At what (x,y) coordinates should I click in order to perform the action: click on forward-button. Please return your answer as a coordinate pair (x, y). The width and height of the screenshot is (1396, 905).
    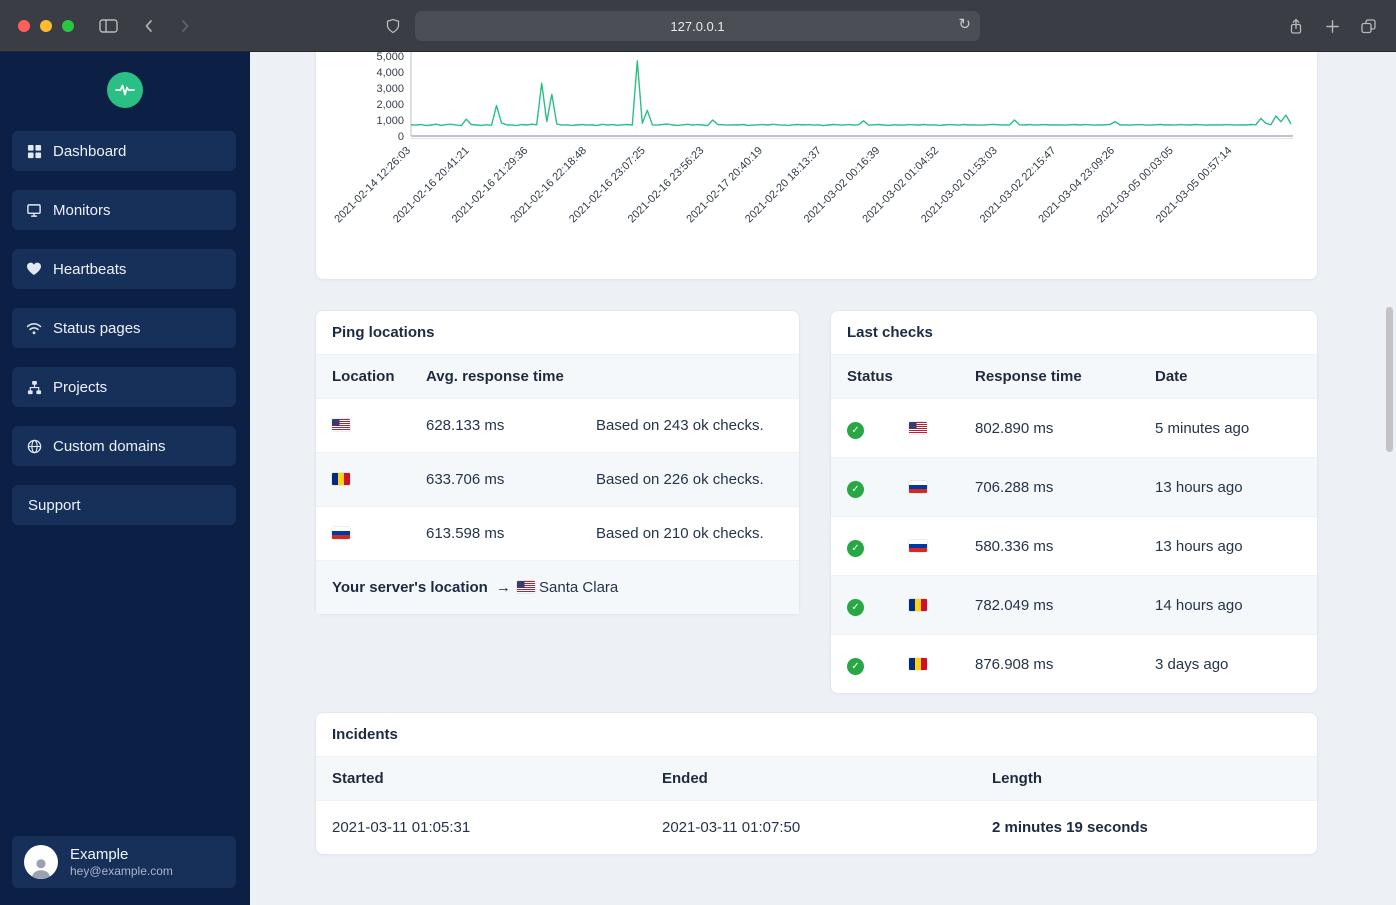
    Looking at the image, I should click on (185, 26).